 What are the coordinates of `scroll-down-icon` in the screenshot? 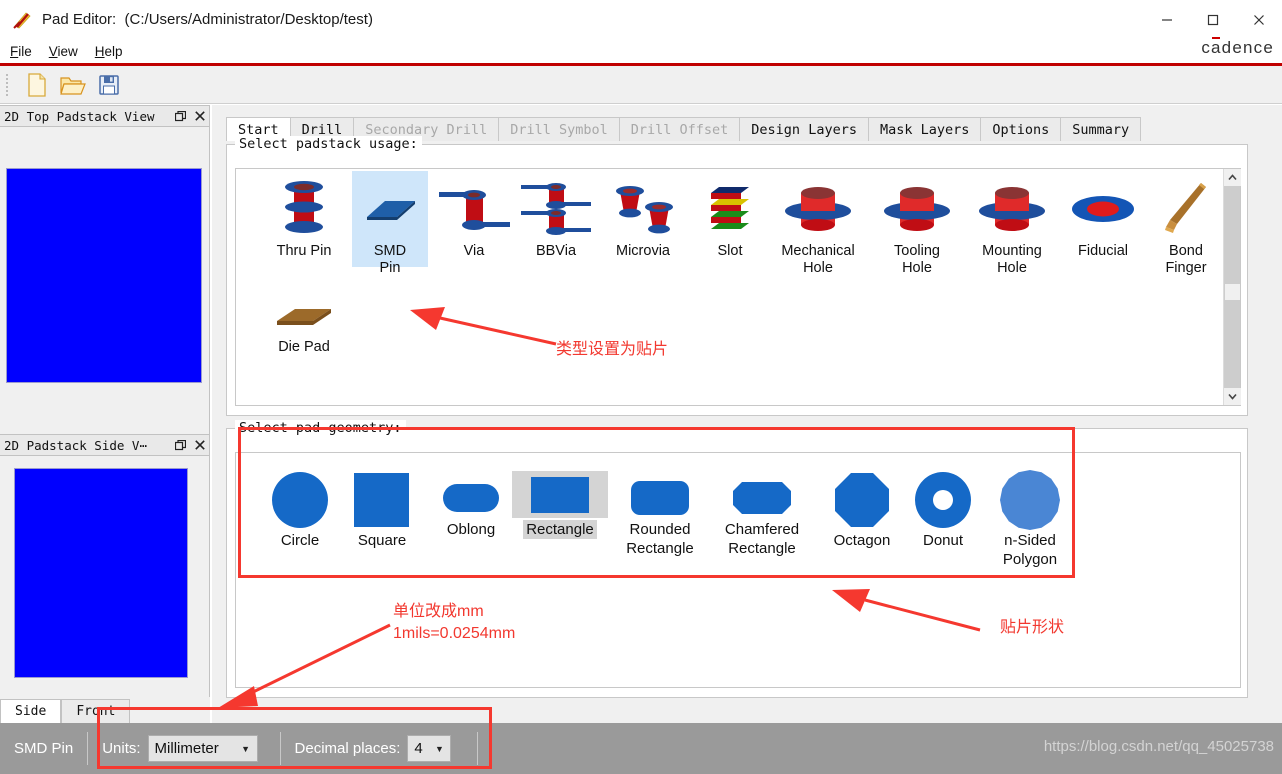 It's located at (1232, 396).